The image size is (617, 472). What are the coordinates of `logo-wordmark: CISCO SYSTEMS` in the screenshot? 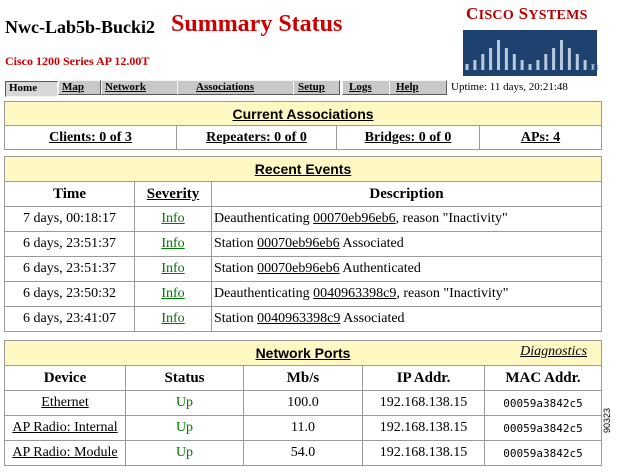 It's located at (527, 13).